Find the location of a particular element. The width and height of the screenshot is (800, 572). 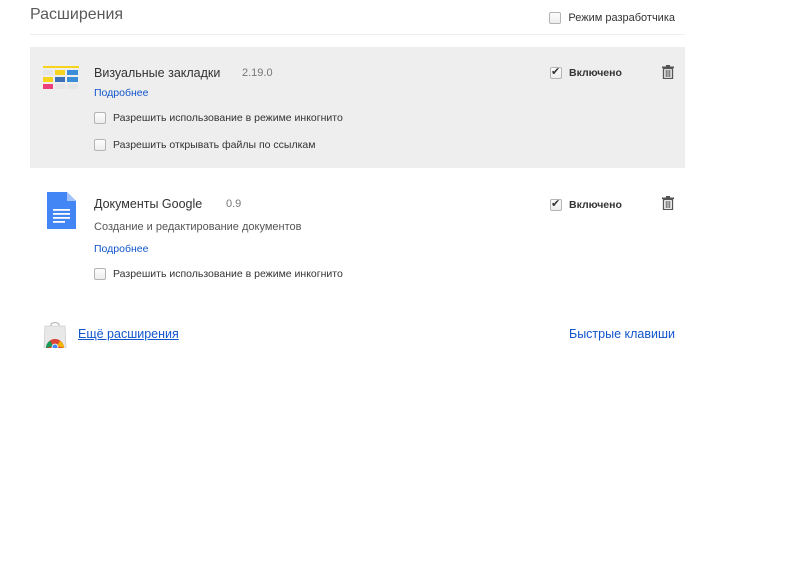

google-docs-icon is located at coordinates (61, 210).